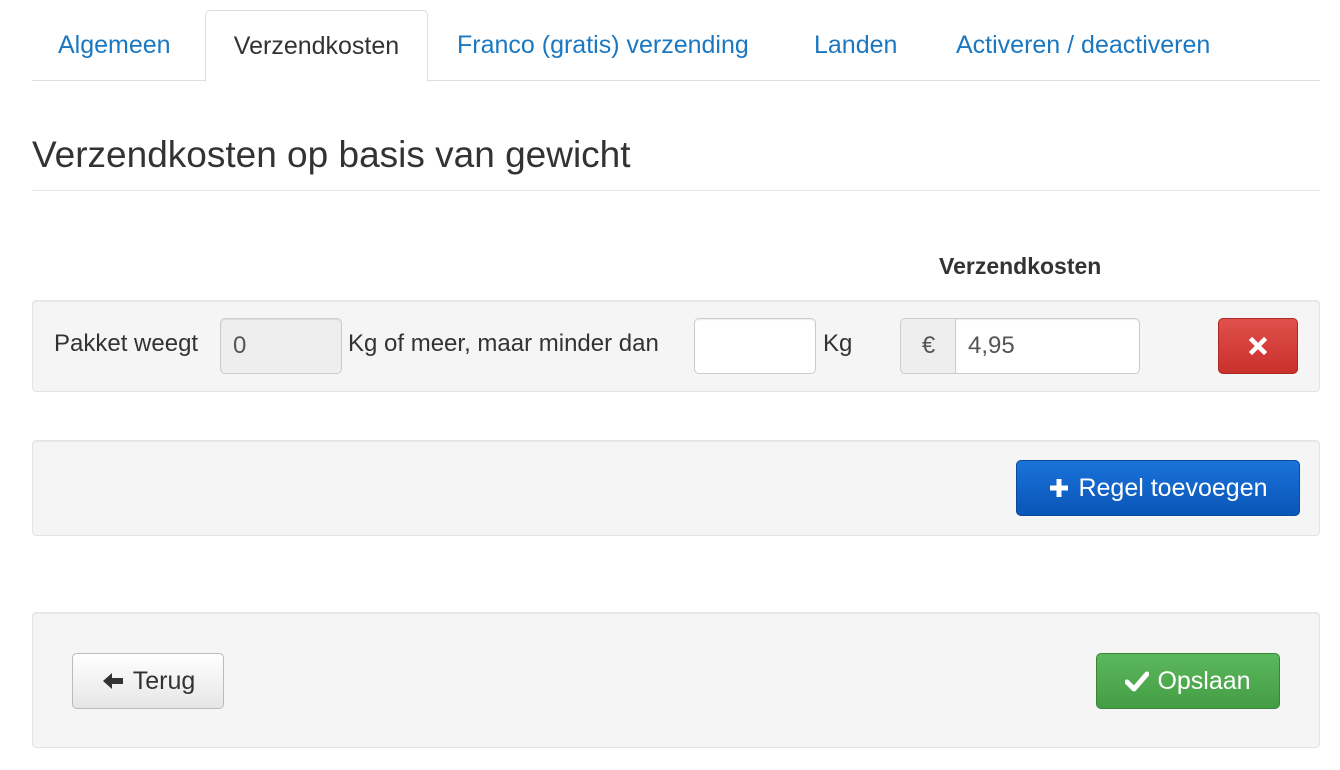 The height and width of the screenshot is (770, 1340). Describe the element at coordinates (755, 346) in the screenshot. I see `max-weight-field` at that location.